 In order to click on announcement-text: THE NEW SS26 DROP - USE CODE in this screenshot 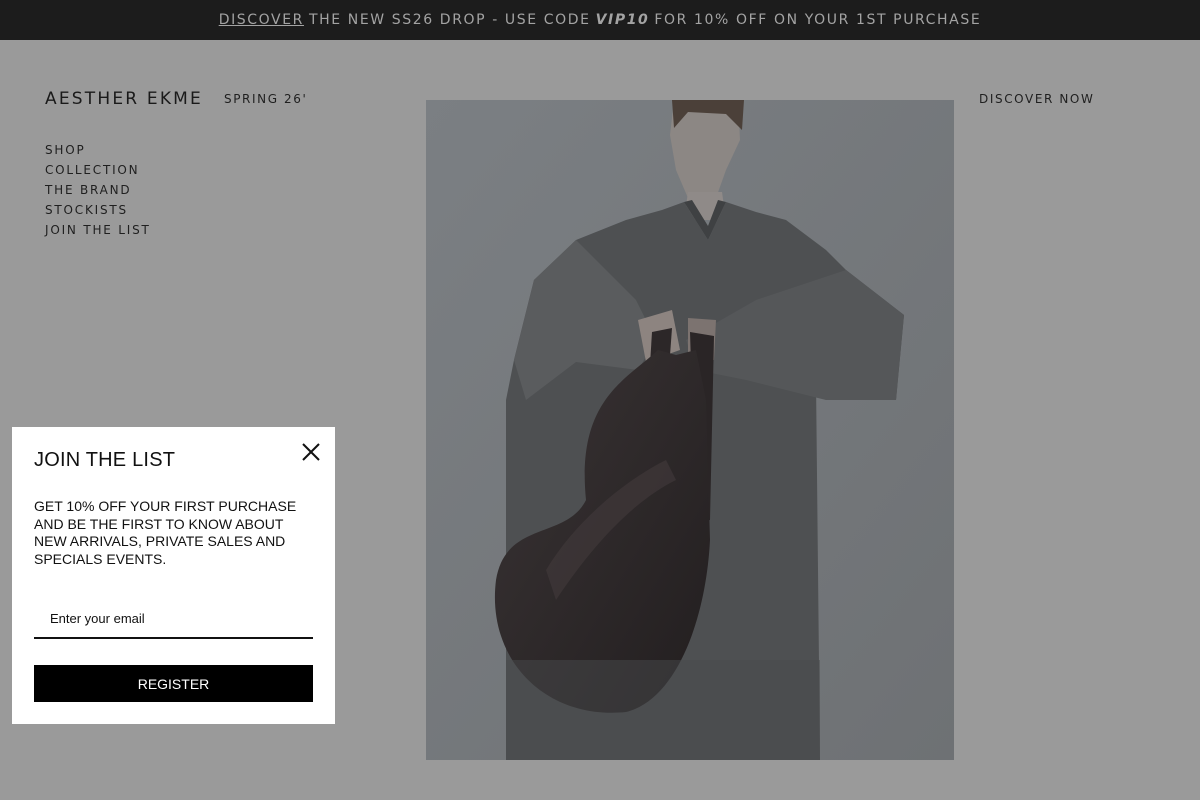, I will do `click(449, 20)`.